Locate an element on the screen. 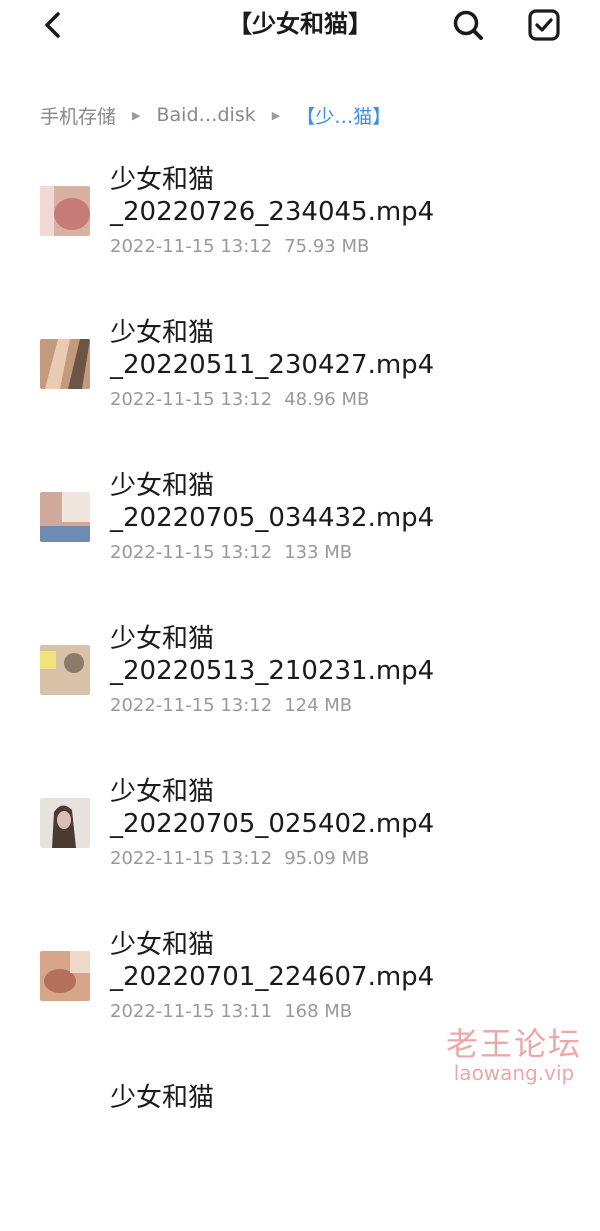  file-meta: 2022-11-15 13:12 124 MB is located at coordinates (231, 705).